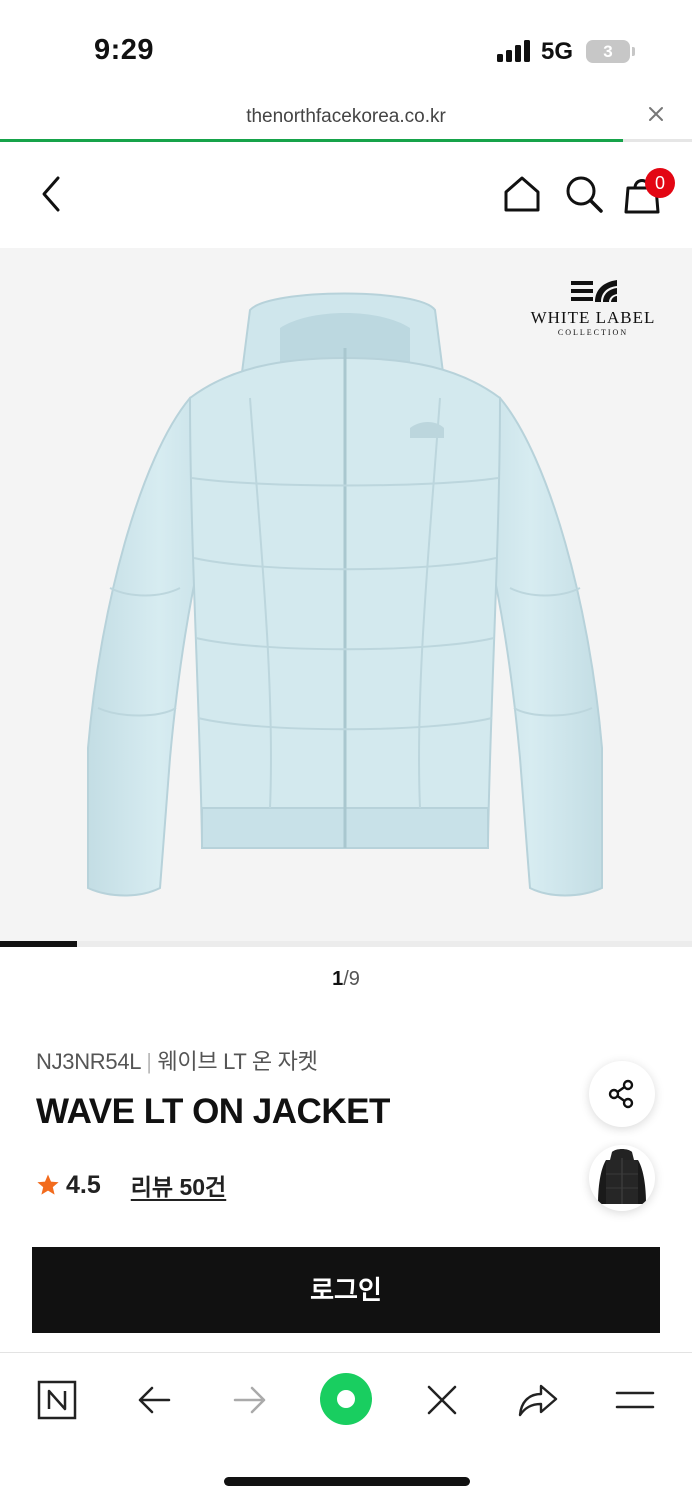  I want to click on share-button, so click(622, 1094).